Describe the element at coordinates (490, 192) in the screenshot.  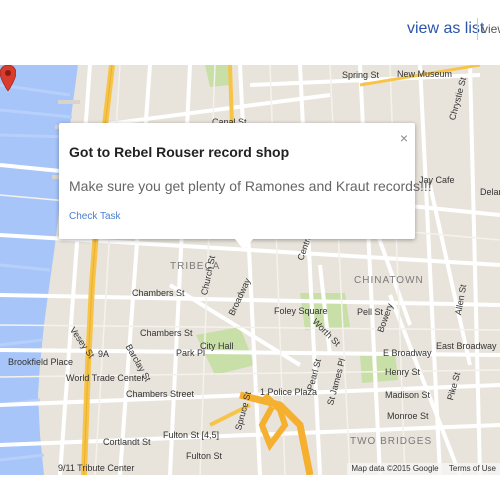
I see `street-label: Delan` at that location.